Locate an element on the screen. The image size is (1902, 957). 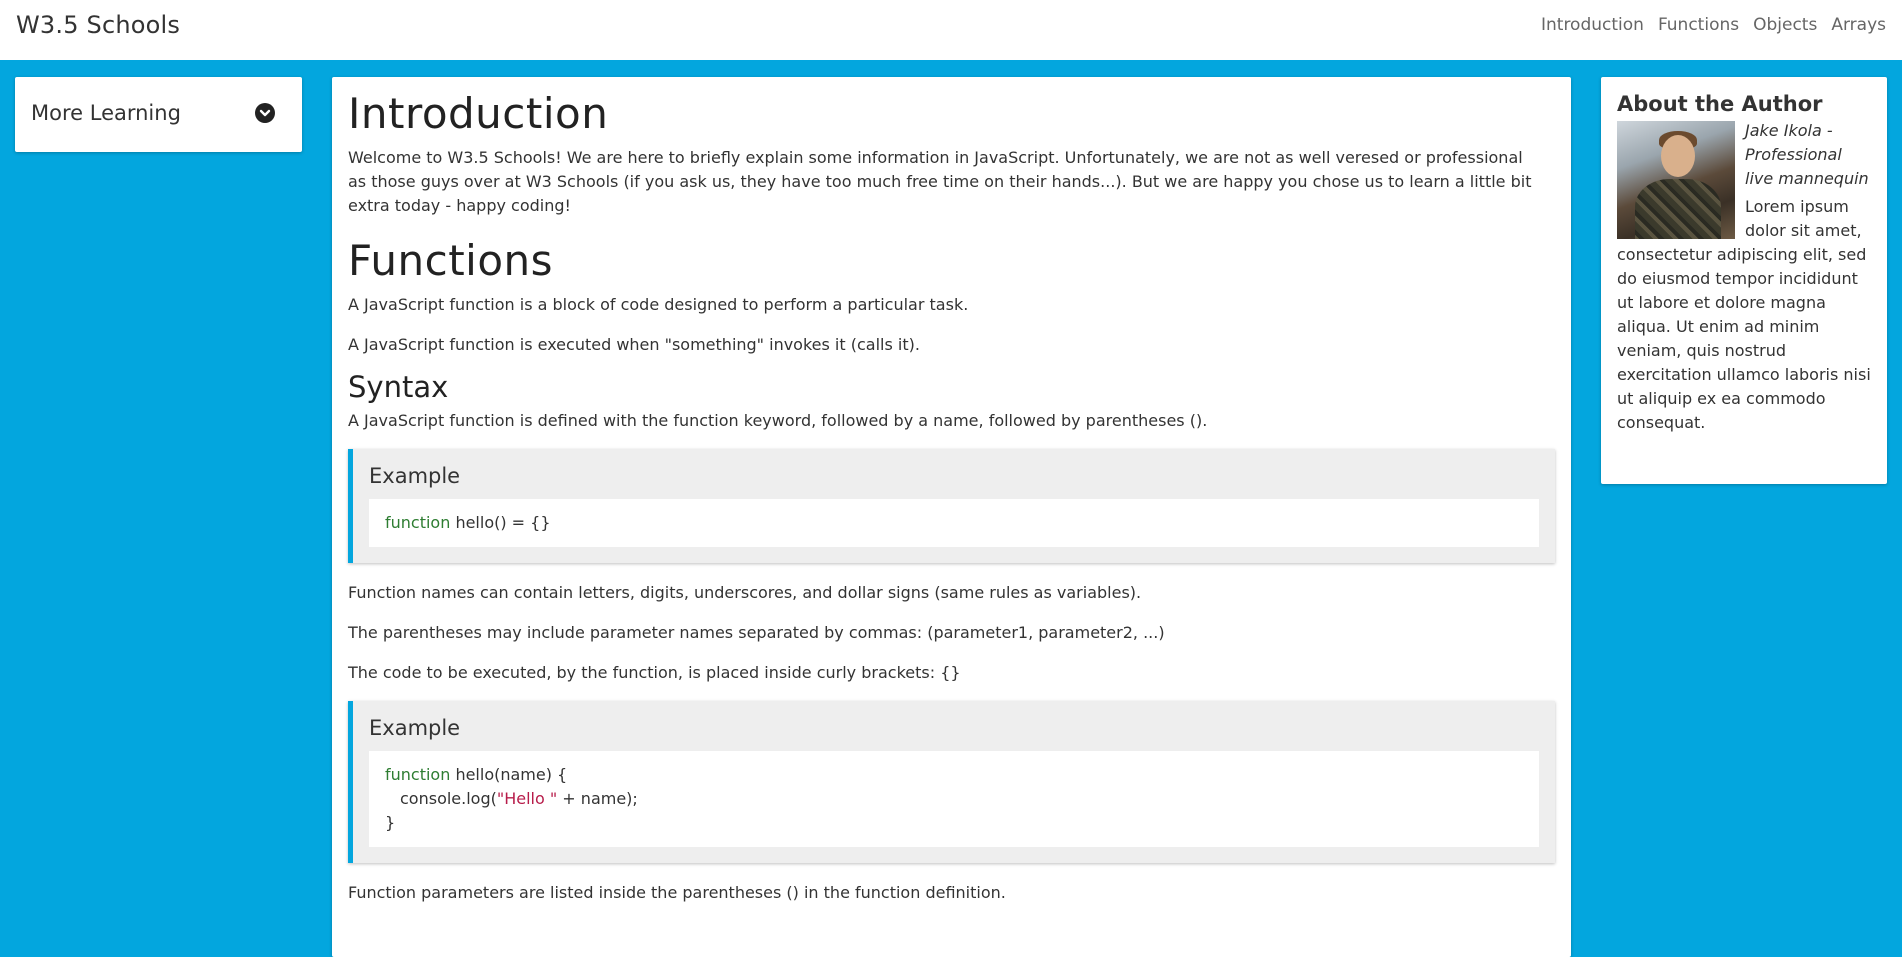
nav-link-objects: Objects is located at coordinates (1785, 25).